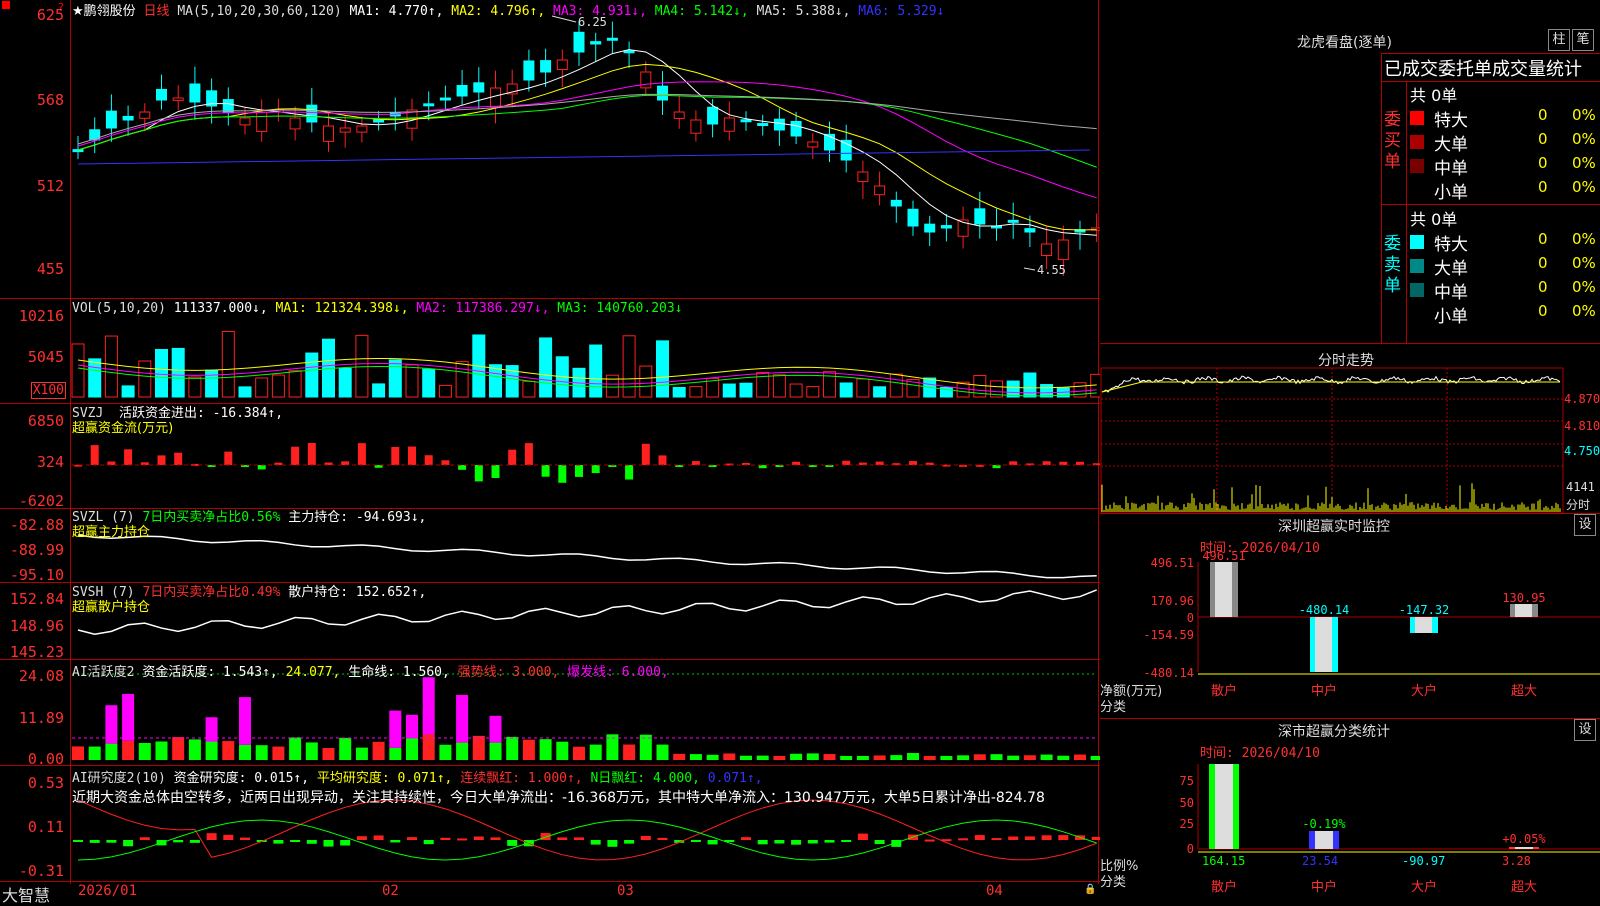  Describe the element at coordinates (36, 575) in the screenshot. I see `y-label: -95.10` at that location.